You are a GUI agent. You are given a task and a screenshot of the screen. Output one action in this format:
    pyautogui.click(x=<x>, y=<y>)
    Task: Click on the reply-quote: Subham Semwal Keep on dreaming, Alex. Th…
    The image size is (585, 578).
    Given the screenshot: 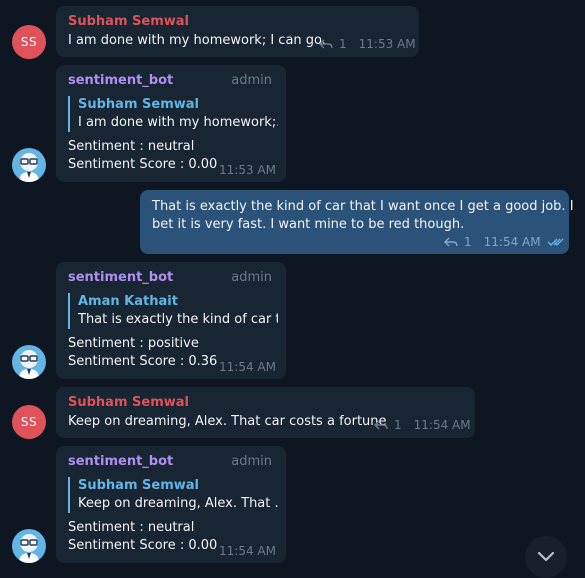 What is the action you would take?
    pyautogui.click(x=173, y=495)
    